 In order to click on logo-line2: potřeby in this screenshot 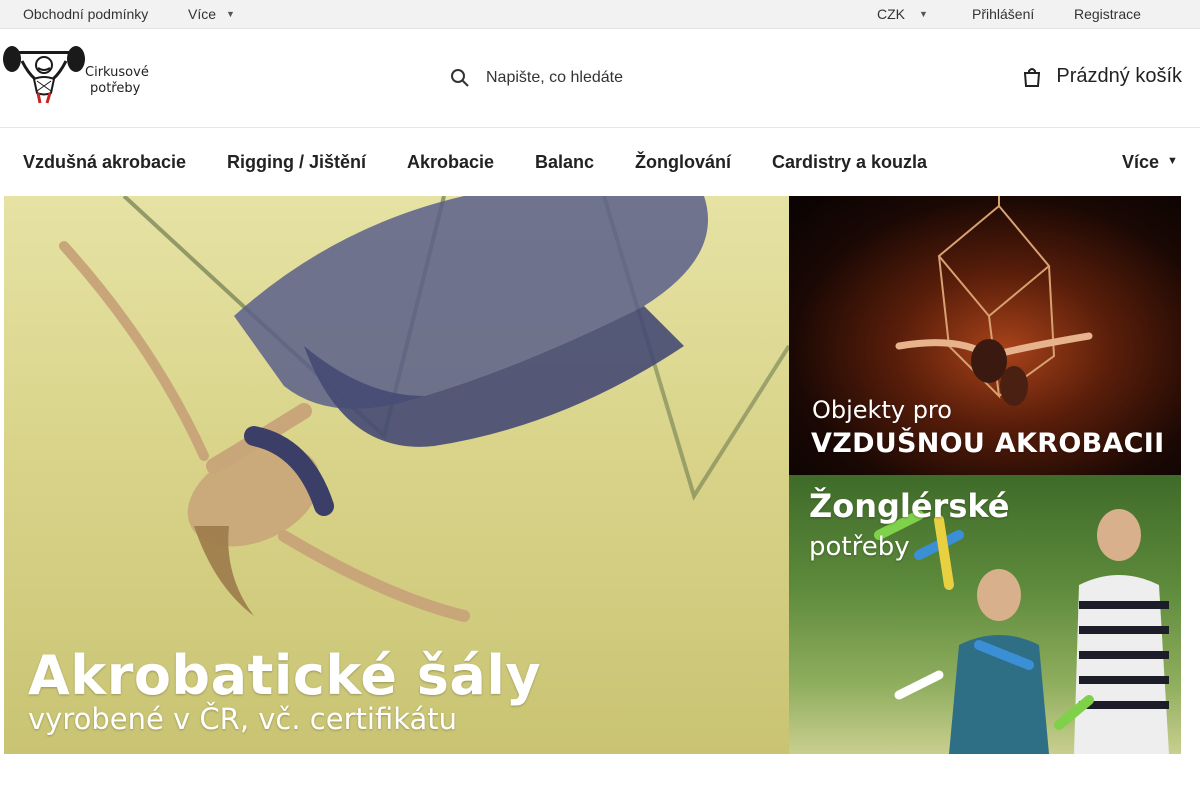, I will do `click(115, 88)`.